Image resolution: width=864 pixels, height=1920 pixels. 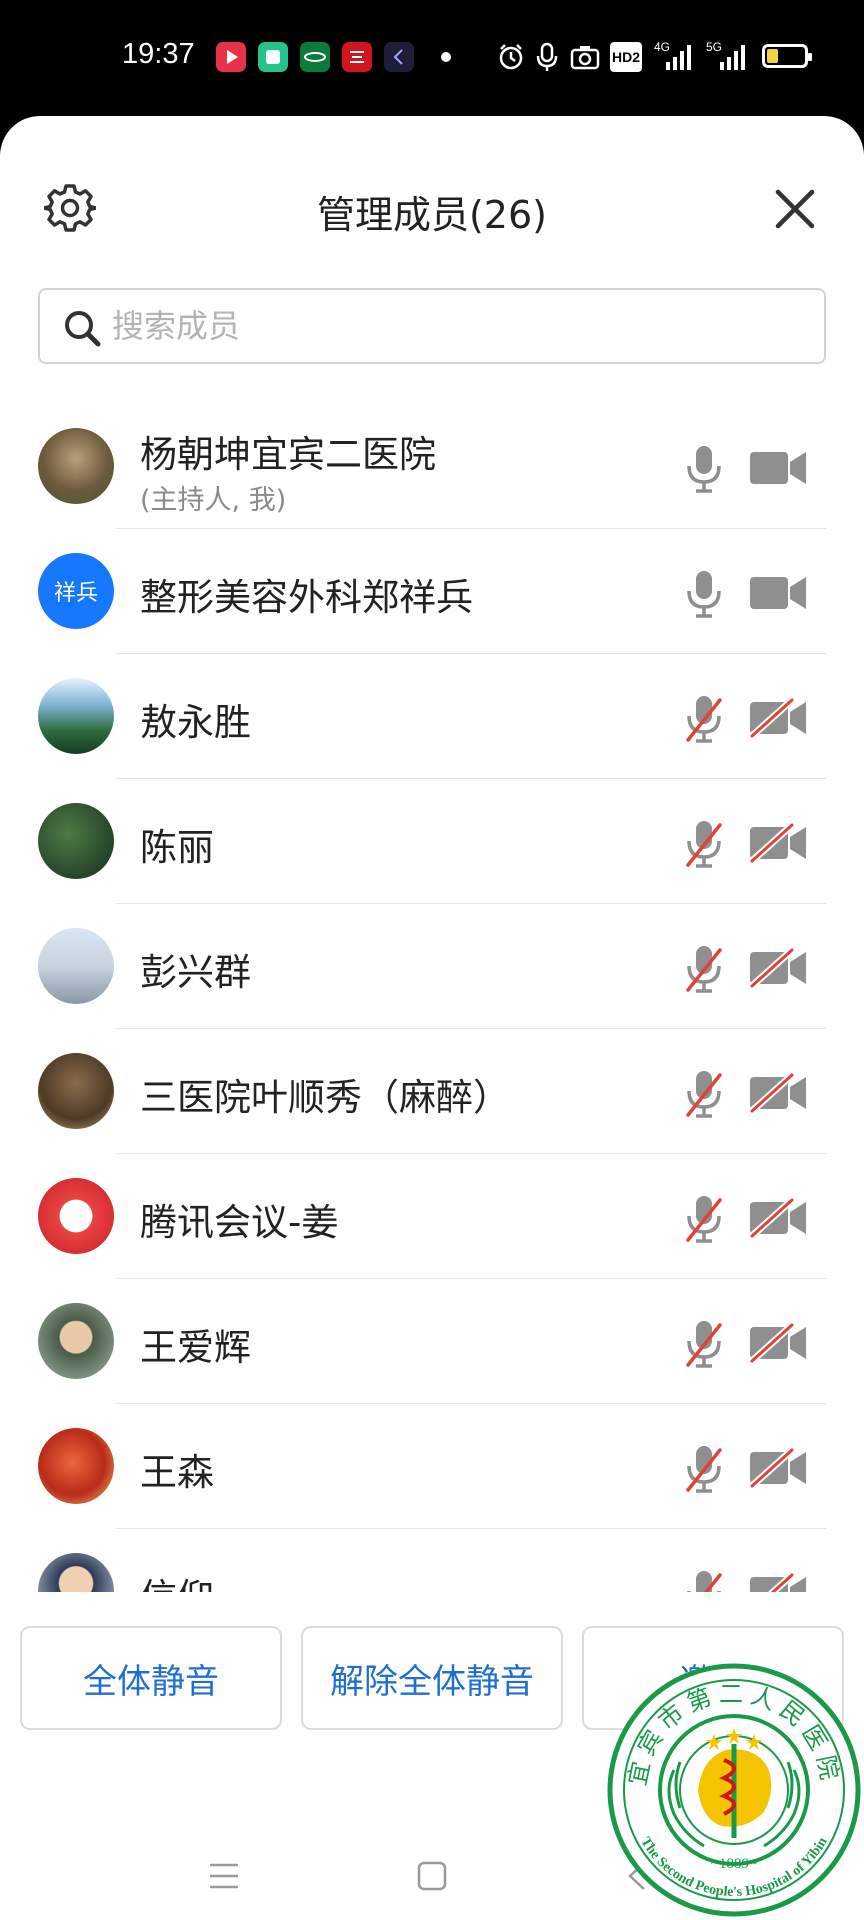 I want to click on unmute-all-button: 解除全体静音, so click(x=432, y=1678).